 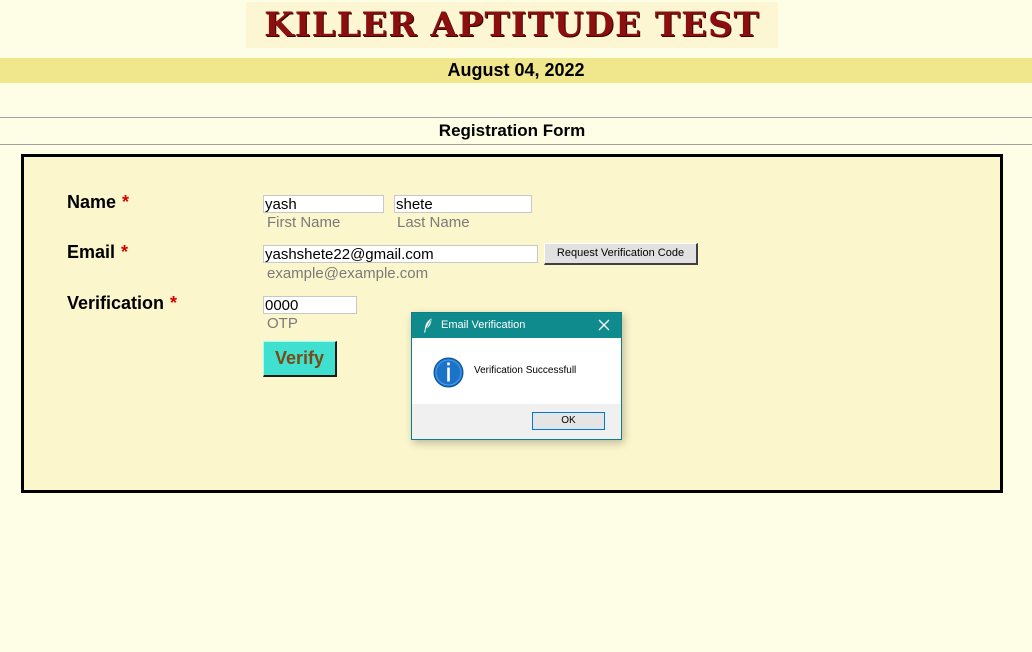 I want to click on ok-button: OK, so click(x=568, y=421).